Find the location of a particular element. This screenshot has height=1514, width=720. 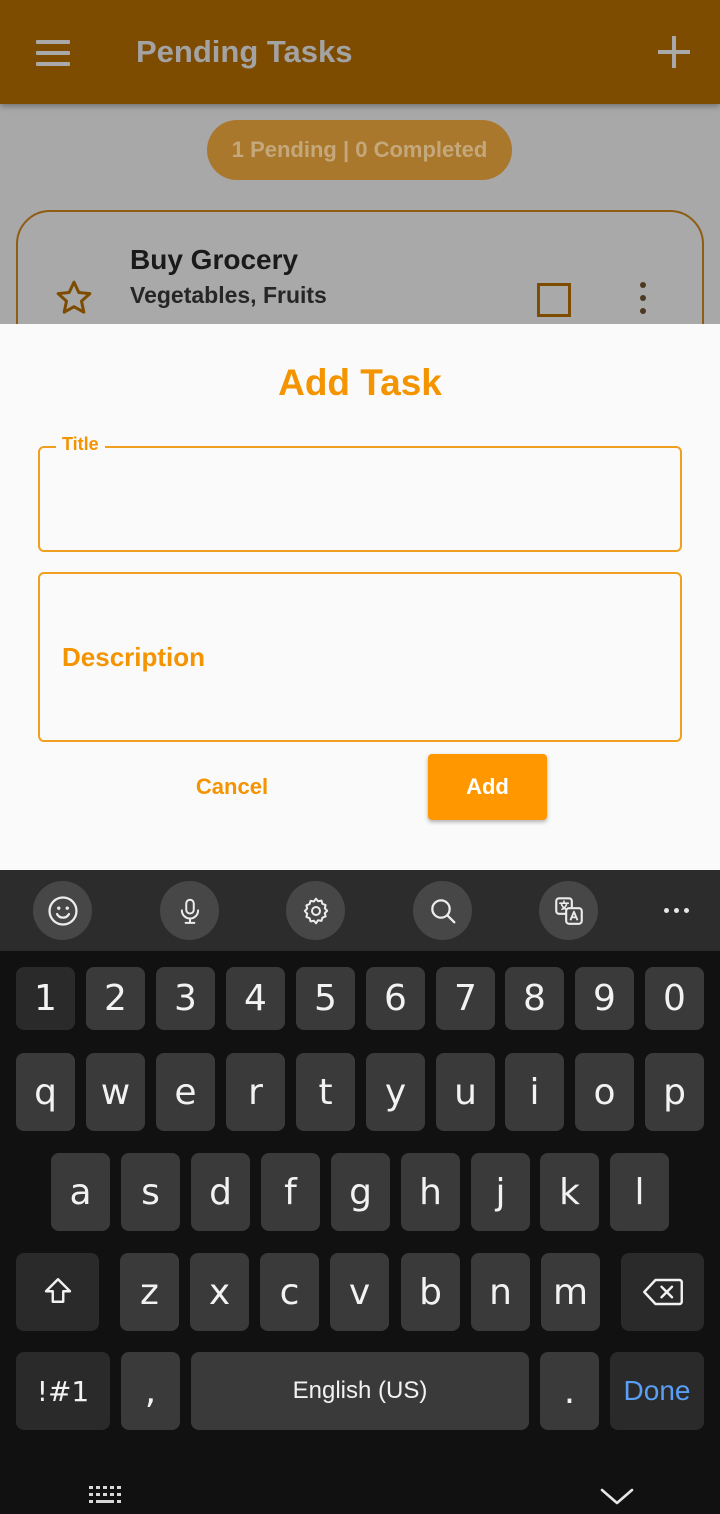

key-l: l is located at coordinates (639, 1192).